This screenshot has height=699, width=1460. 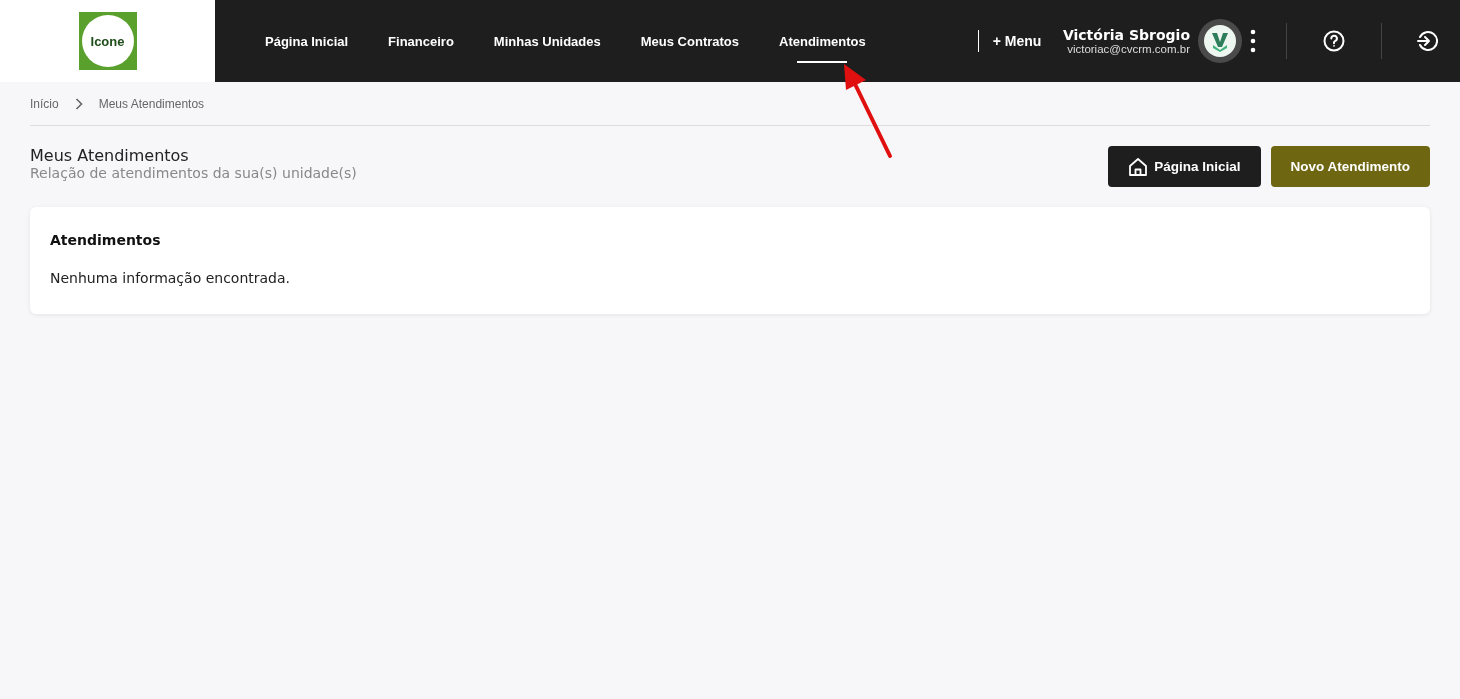 What do you see at coordinates (689, 41) in the screenshot?
I see `nav-link: Meus Contratos` at bounding box center [689, 41].